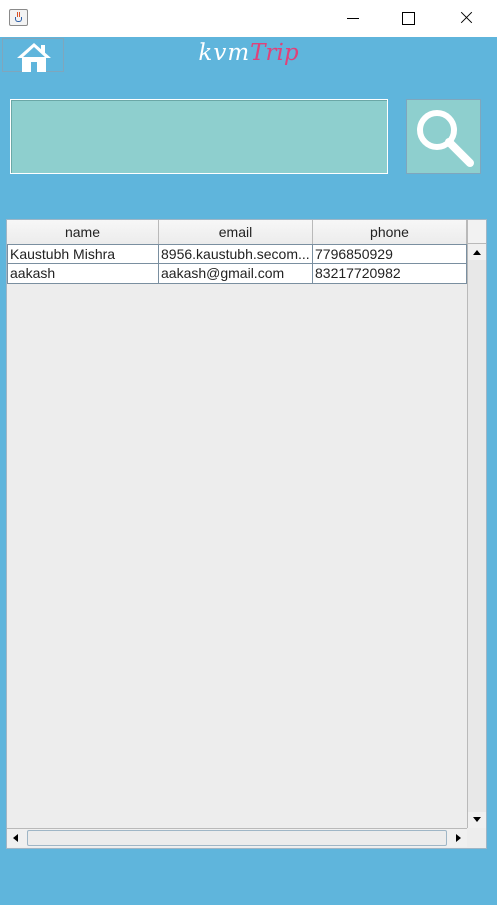 This screenshot has height=905, width=497. Describe the element at coordinates (476, 837) in the screenshot. I see `scrollbar-corner` at that location.